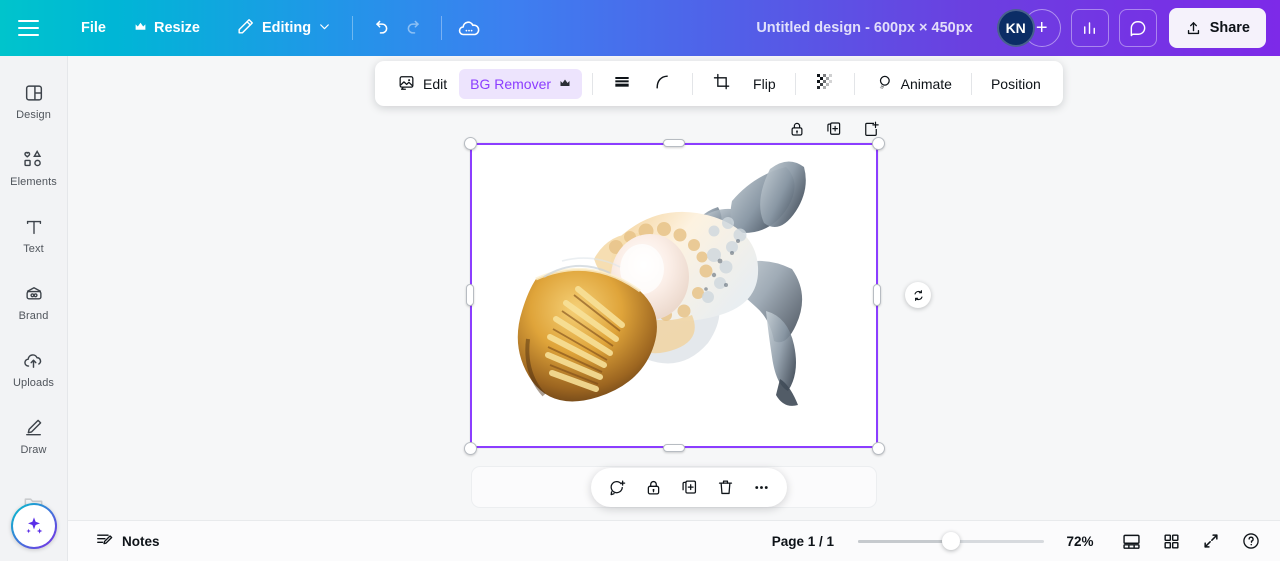  I want to click on file-menu-label: File, so click(93, 28).